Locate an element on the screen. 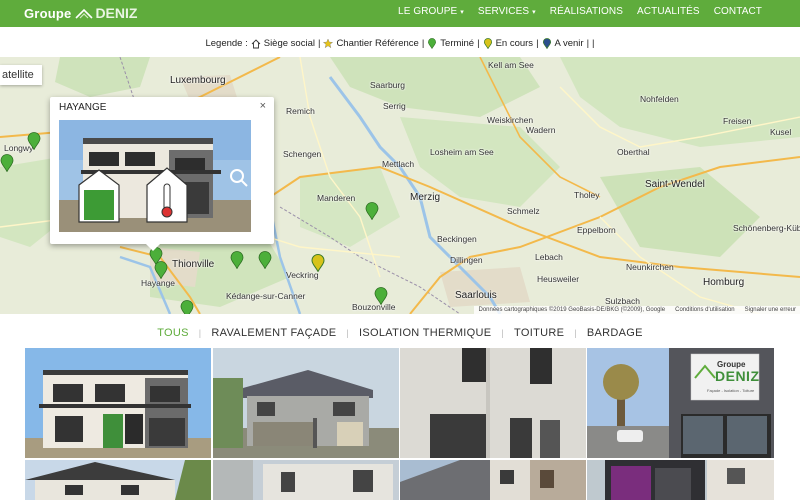 This screenshot has width=800, height=500. map-label: Manderen is located at coordinates (336, 198).